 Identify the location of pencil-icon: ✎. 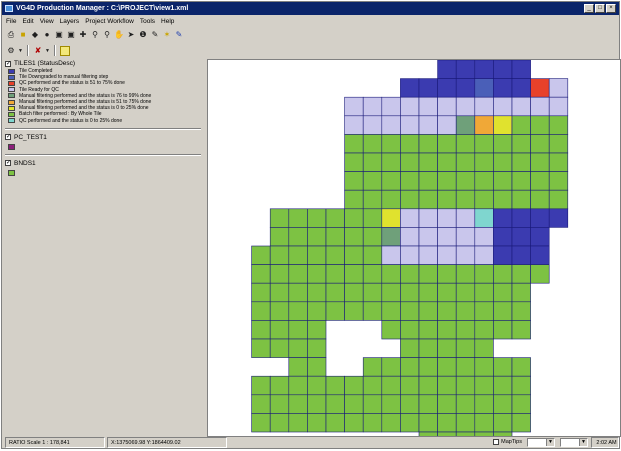
(179, 35).